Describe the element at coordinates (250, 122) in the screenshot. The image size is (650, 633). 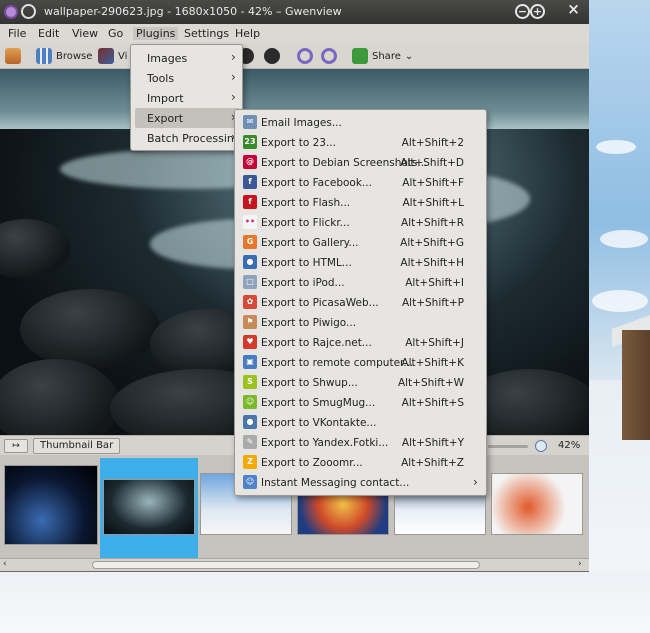
I see `email-icon: ✉` at that location.